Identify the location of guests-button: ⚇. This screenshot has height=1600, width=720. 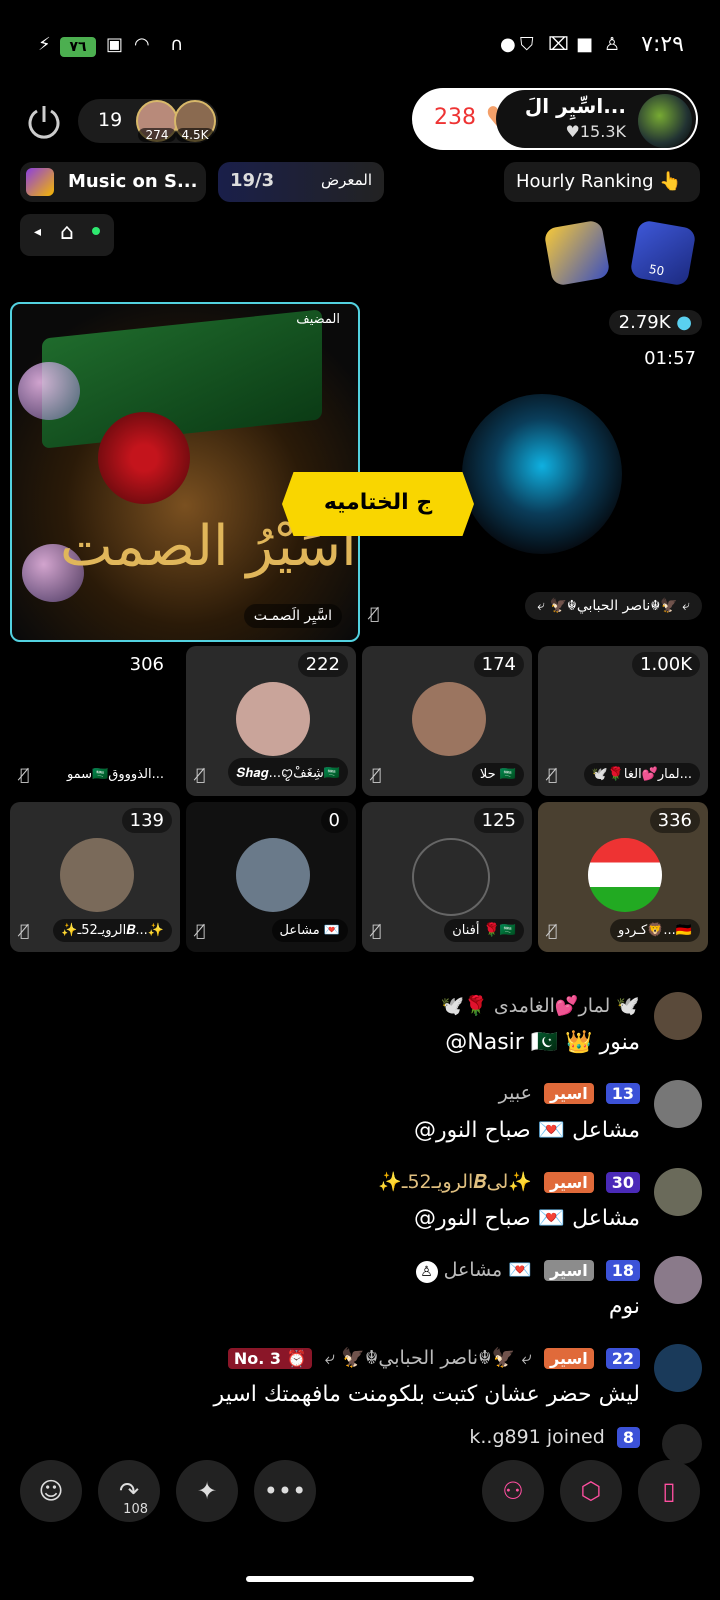
(513, 1491).